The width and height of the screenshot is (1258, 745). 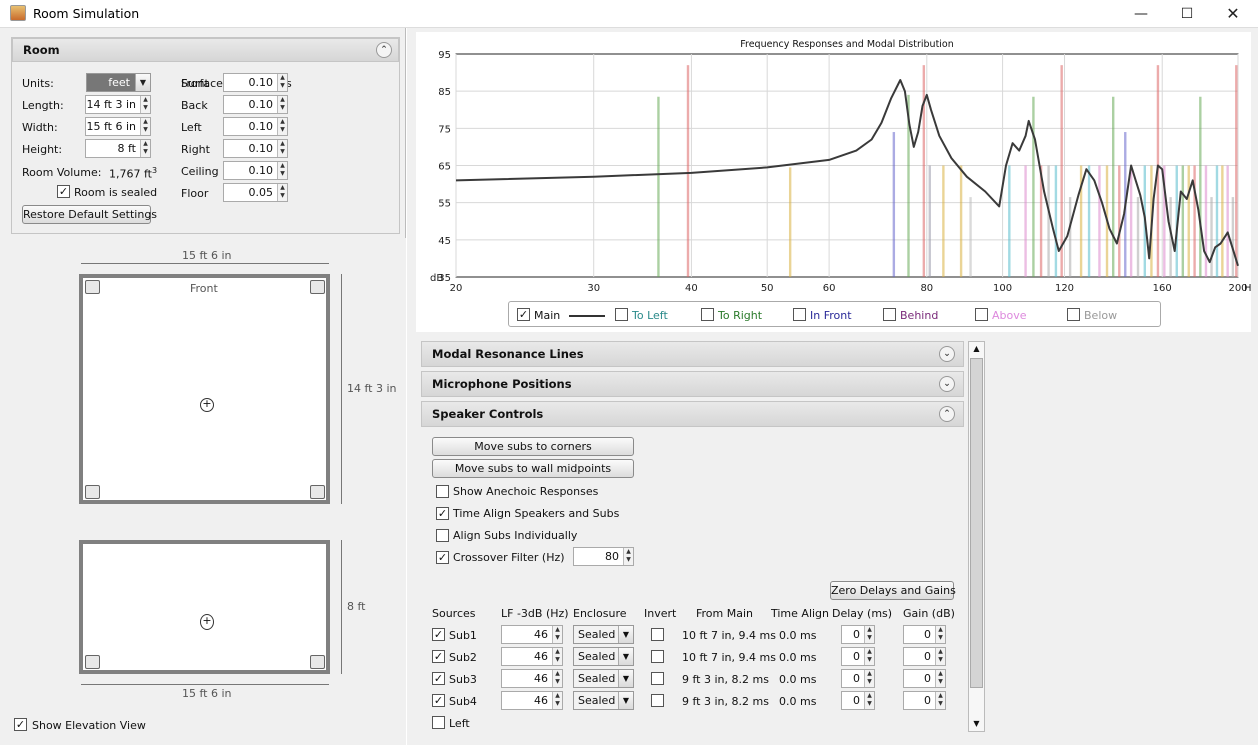 I want to click on scroll-down-icon: ▼, so click(x=976, y=724).